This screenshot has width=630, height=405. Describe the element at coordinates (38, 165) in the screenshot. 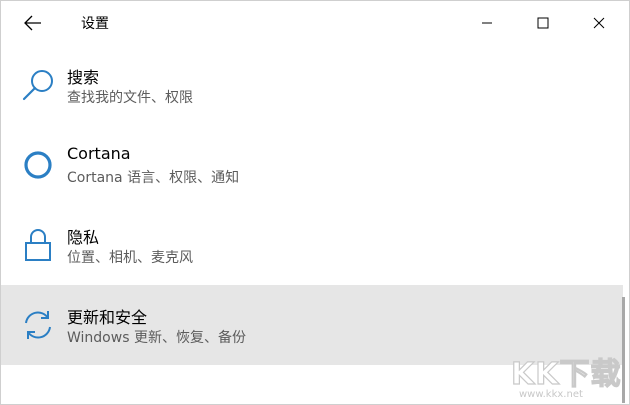

I see `cortana-icon` at that location.